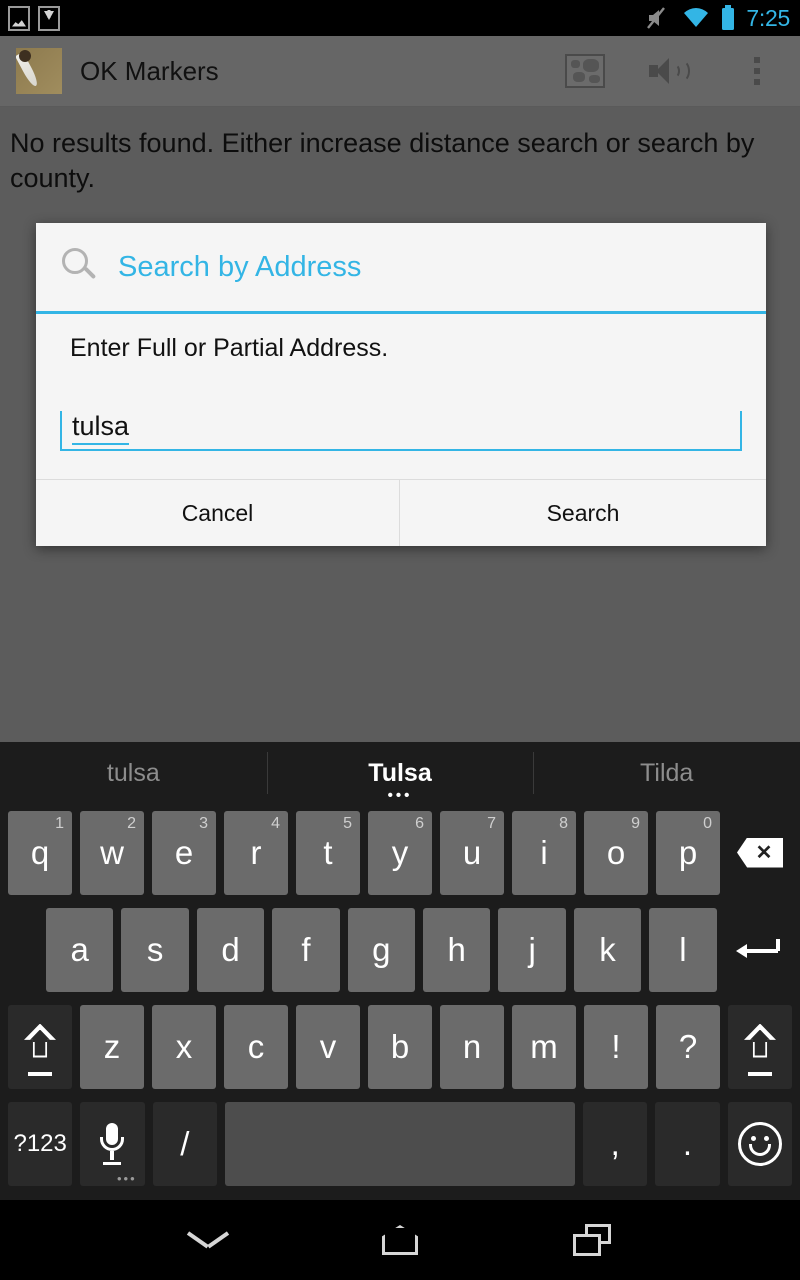 The width and height of the screenshot is (800, 1280). What do you see at coordinates (40, 852) in the screenshot?
I see `key-q: 1 q` at bounding box center [40, 852].